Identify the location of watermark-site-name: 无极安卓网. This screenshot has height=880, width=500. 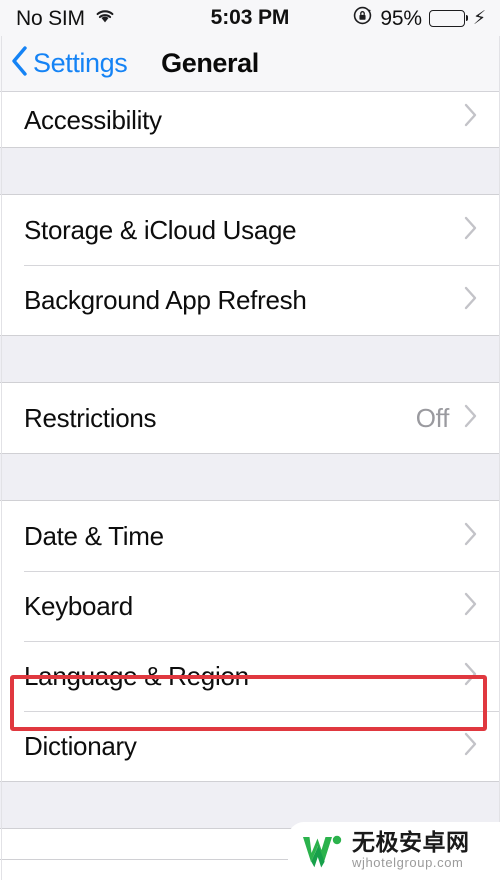
(411, 842).